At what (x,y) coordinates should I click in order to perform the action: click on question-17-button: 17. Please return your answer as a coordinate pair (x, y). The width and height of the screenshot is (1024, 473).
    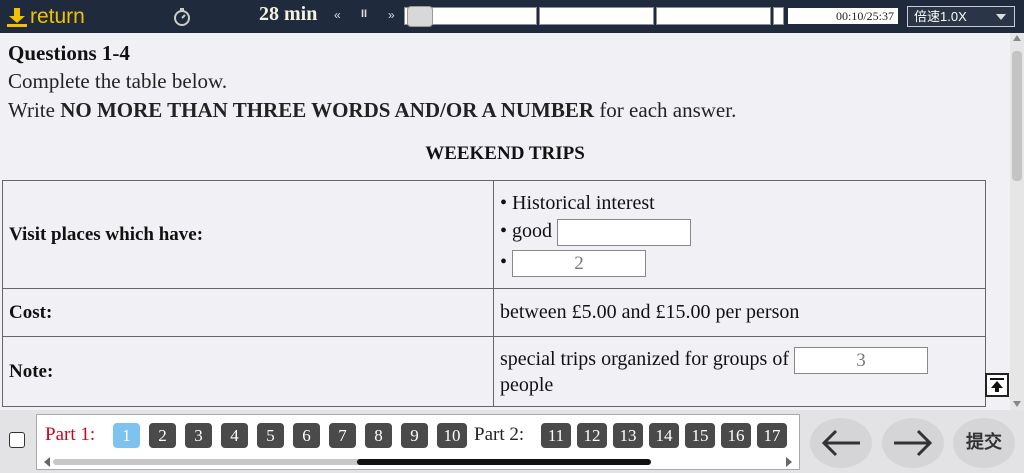
    Looking at the image, I should click on (772, 435).